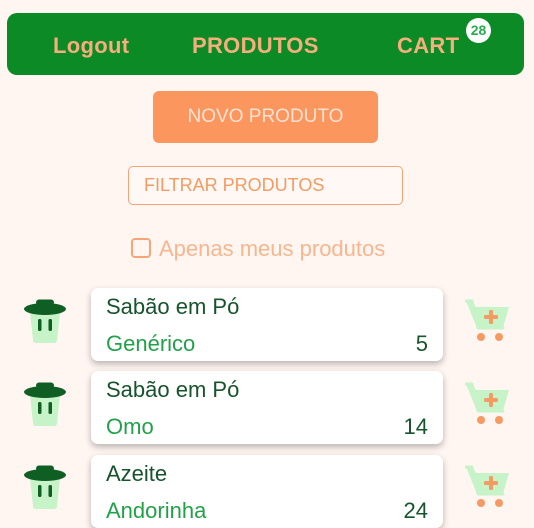 The image size is (534, 528). What do you see at coordinates (478, 30) in the screenshot?
I see `cart-count-badge: 28` at bounding box center [478, 30].